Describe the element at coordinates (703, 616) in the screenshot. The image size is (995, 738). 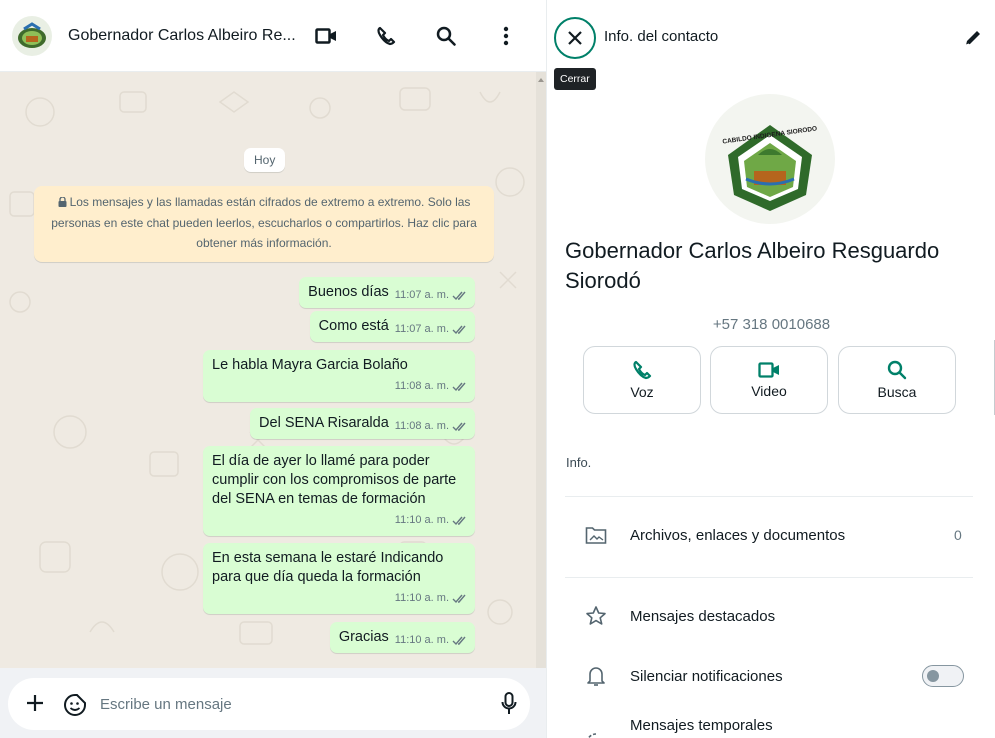
I see `starred-messages-label: Mensajes destacados` at that location.